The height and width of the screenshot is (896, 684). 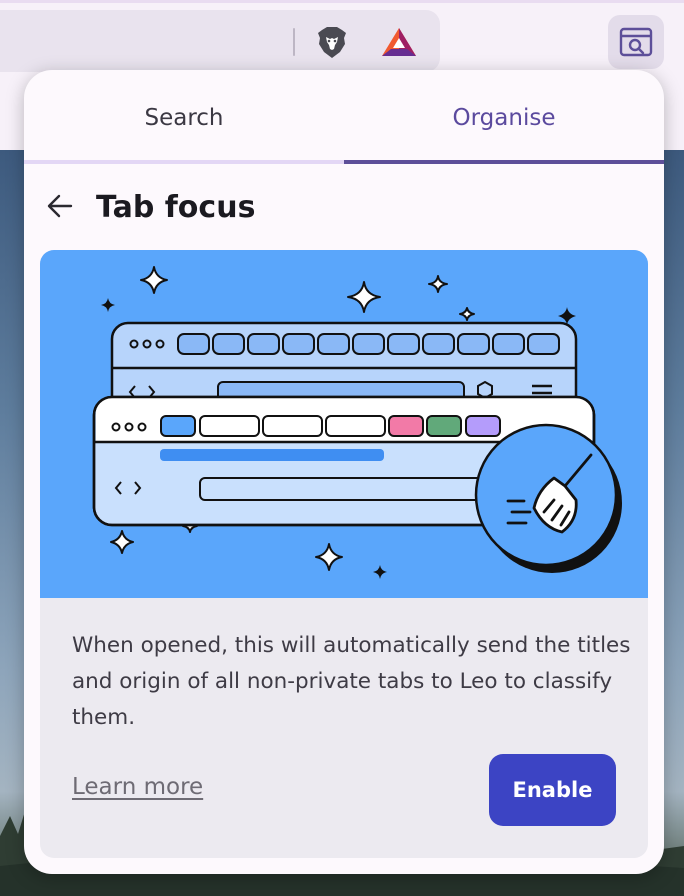 I want to click on window-edge, so click(x=342, y=1).